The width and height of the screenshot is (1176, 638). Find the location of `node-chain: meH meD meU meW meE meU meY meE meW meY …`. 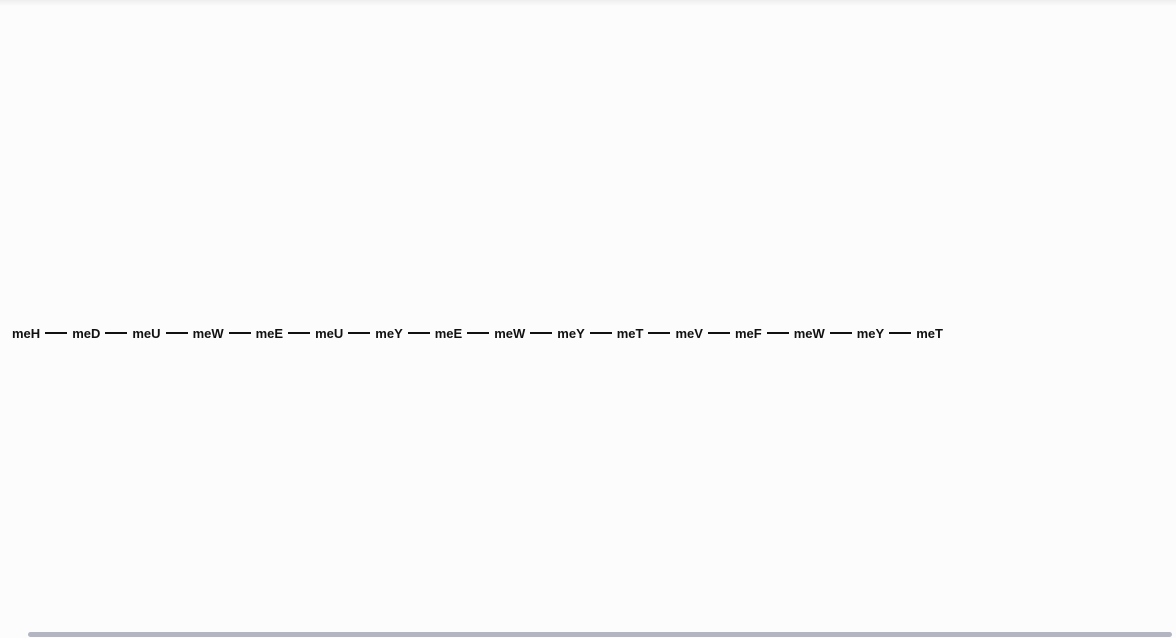

node-chain: meH meD meU meW meE meU meY meE meW meY … is located at coordinates (477, 333).